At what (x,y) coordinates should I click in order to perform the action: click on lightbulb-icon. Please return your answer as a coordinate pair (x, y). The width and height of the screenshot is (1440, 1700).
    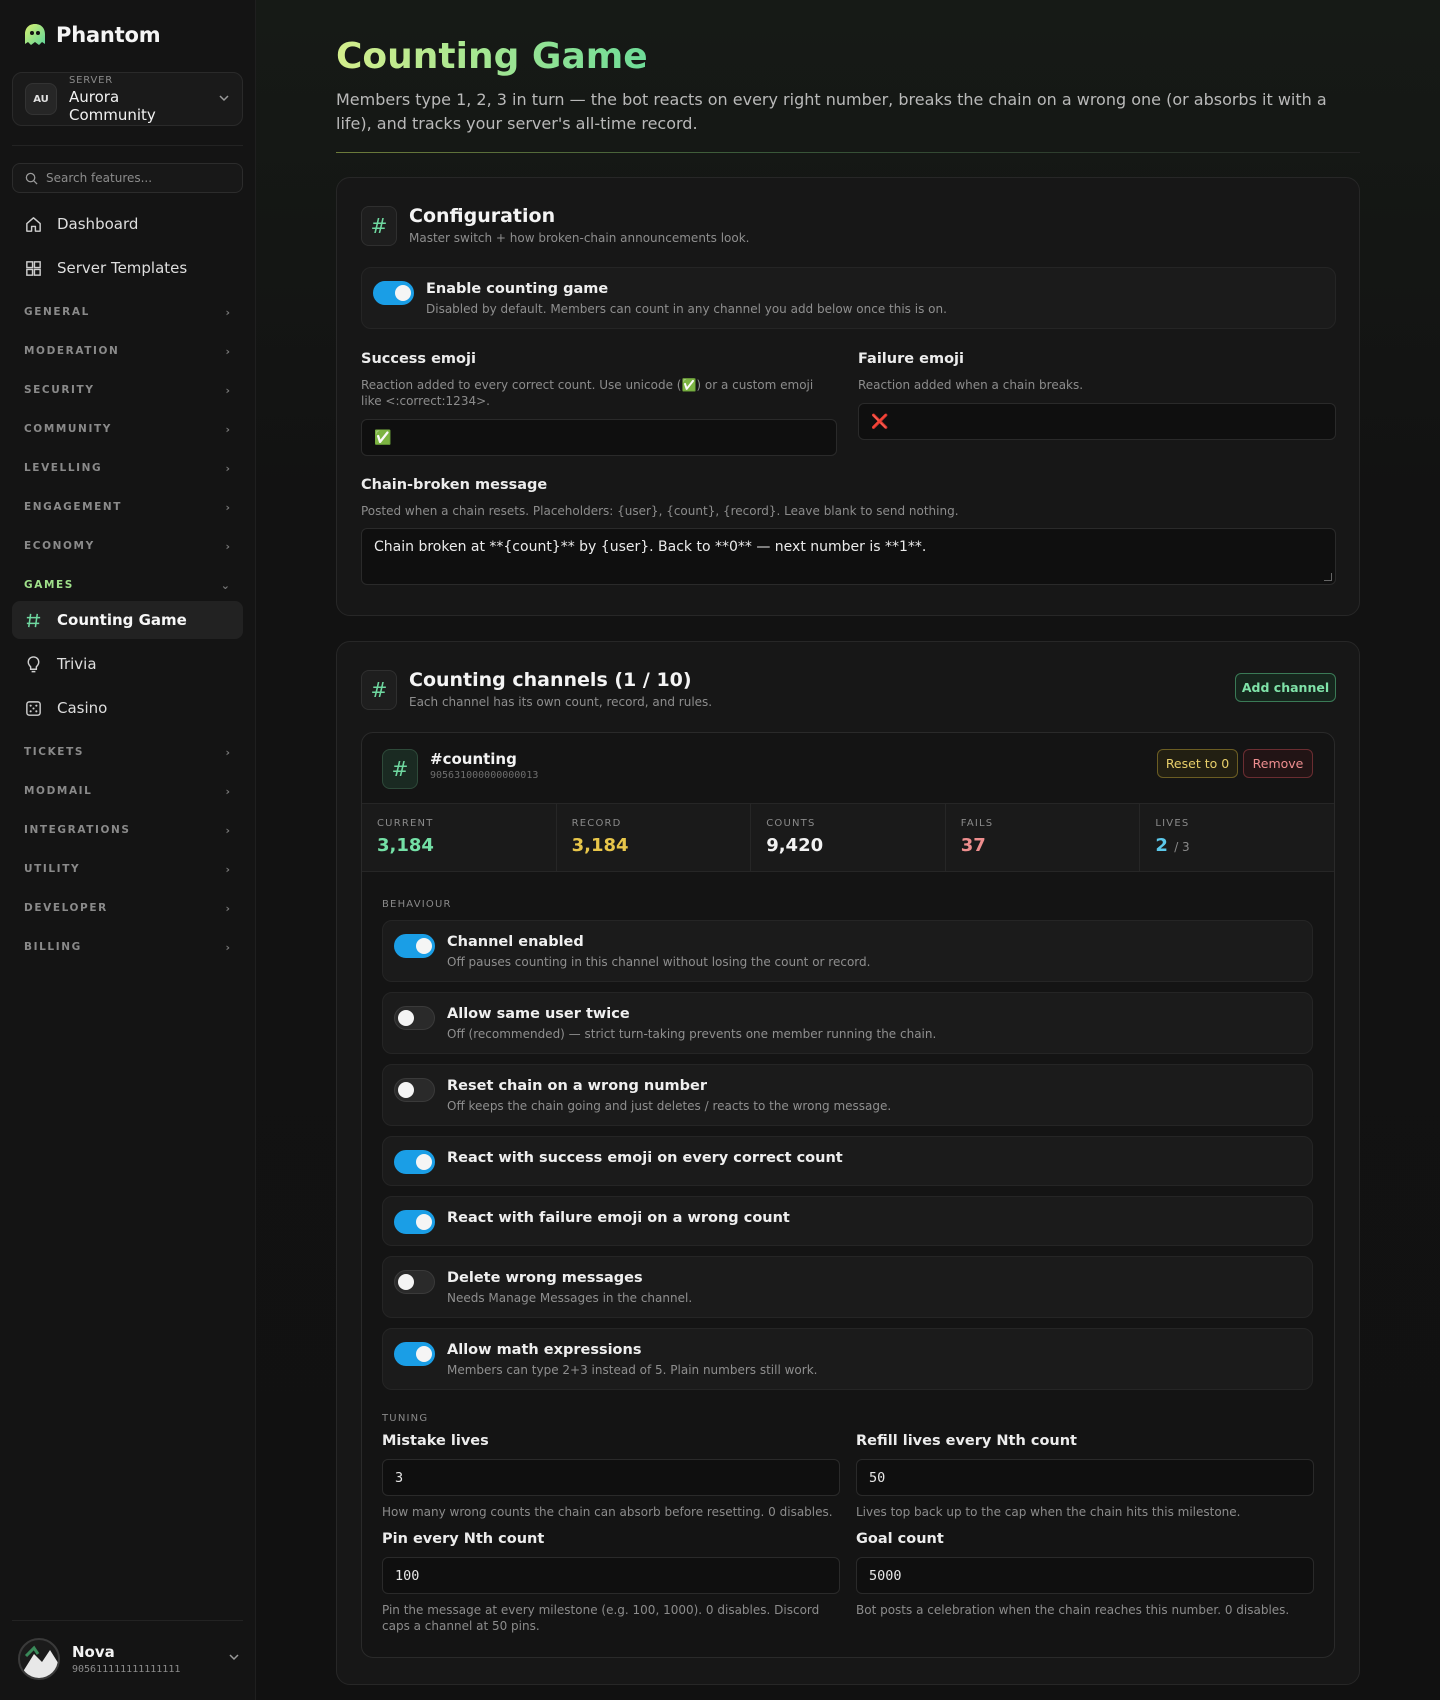
    Looking at the image, I should click on (33, 663).